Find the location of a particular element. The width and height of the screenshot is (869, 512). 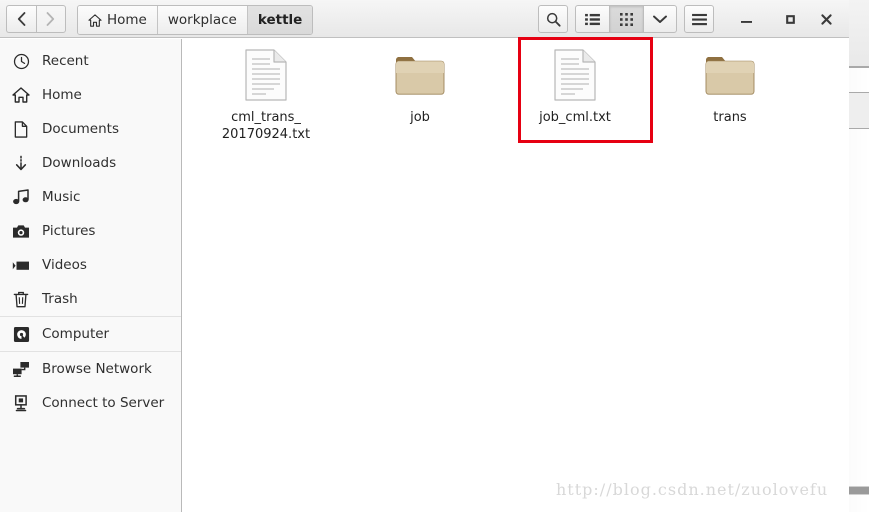

list-view-button is located at coordinates (592, 19).